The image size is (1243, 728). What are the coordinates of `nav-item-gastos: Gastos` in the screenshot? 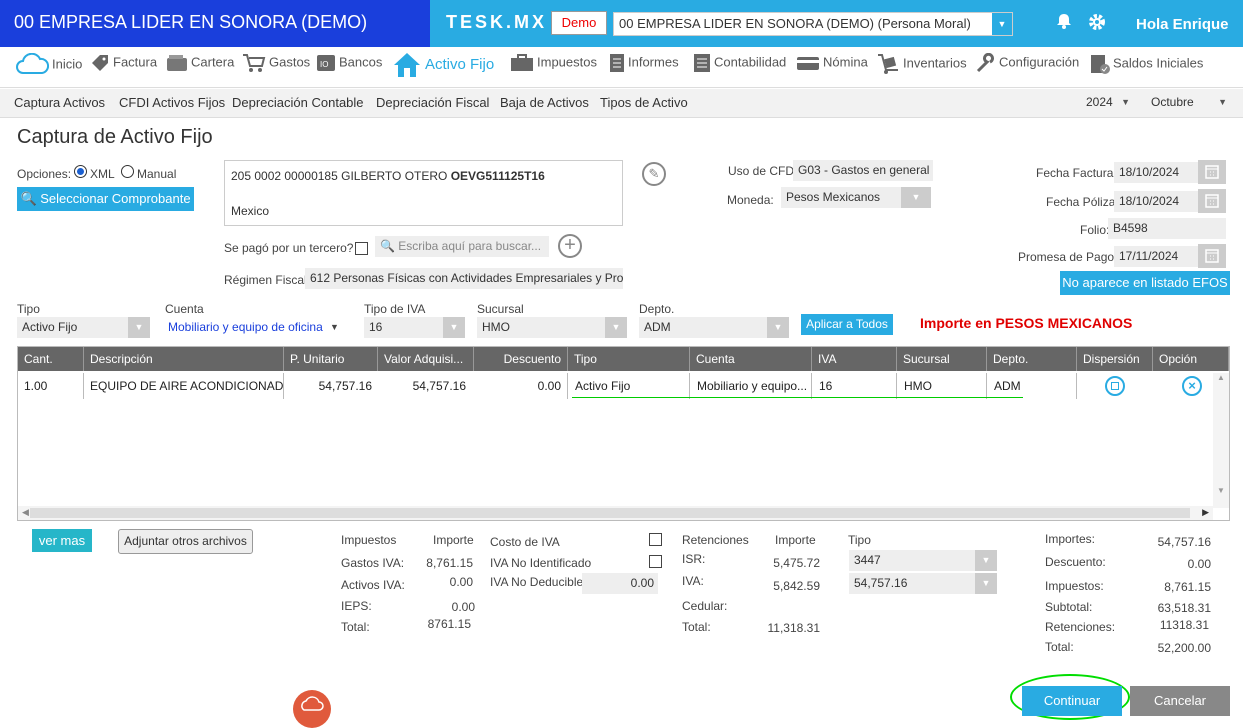 It's located at (276, 65).